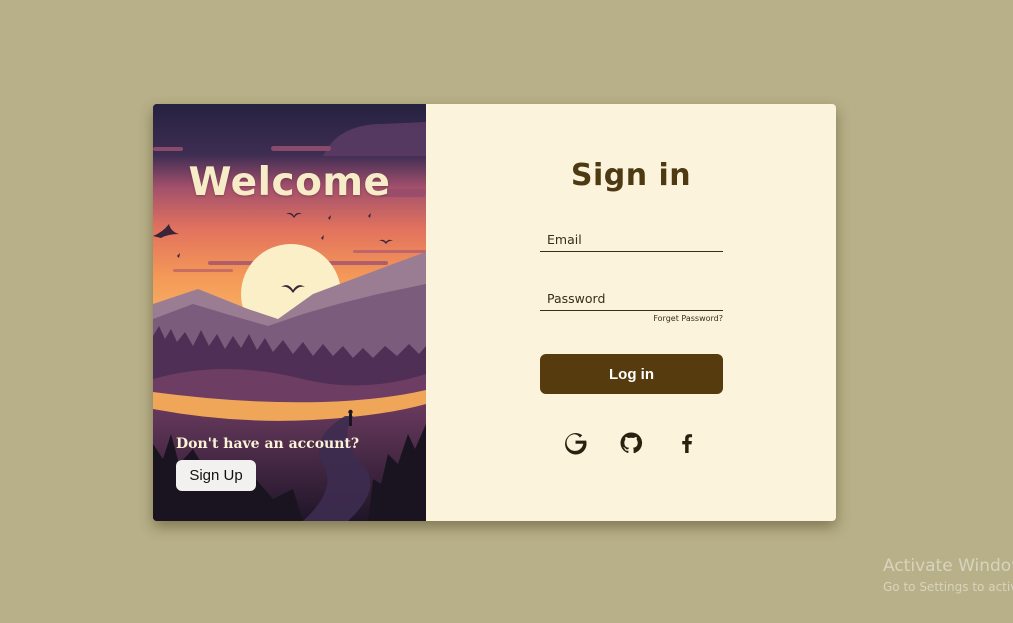 This screenshot has width=1013, height=623. I want to click on email-field, so click(631, 240).